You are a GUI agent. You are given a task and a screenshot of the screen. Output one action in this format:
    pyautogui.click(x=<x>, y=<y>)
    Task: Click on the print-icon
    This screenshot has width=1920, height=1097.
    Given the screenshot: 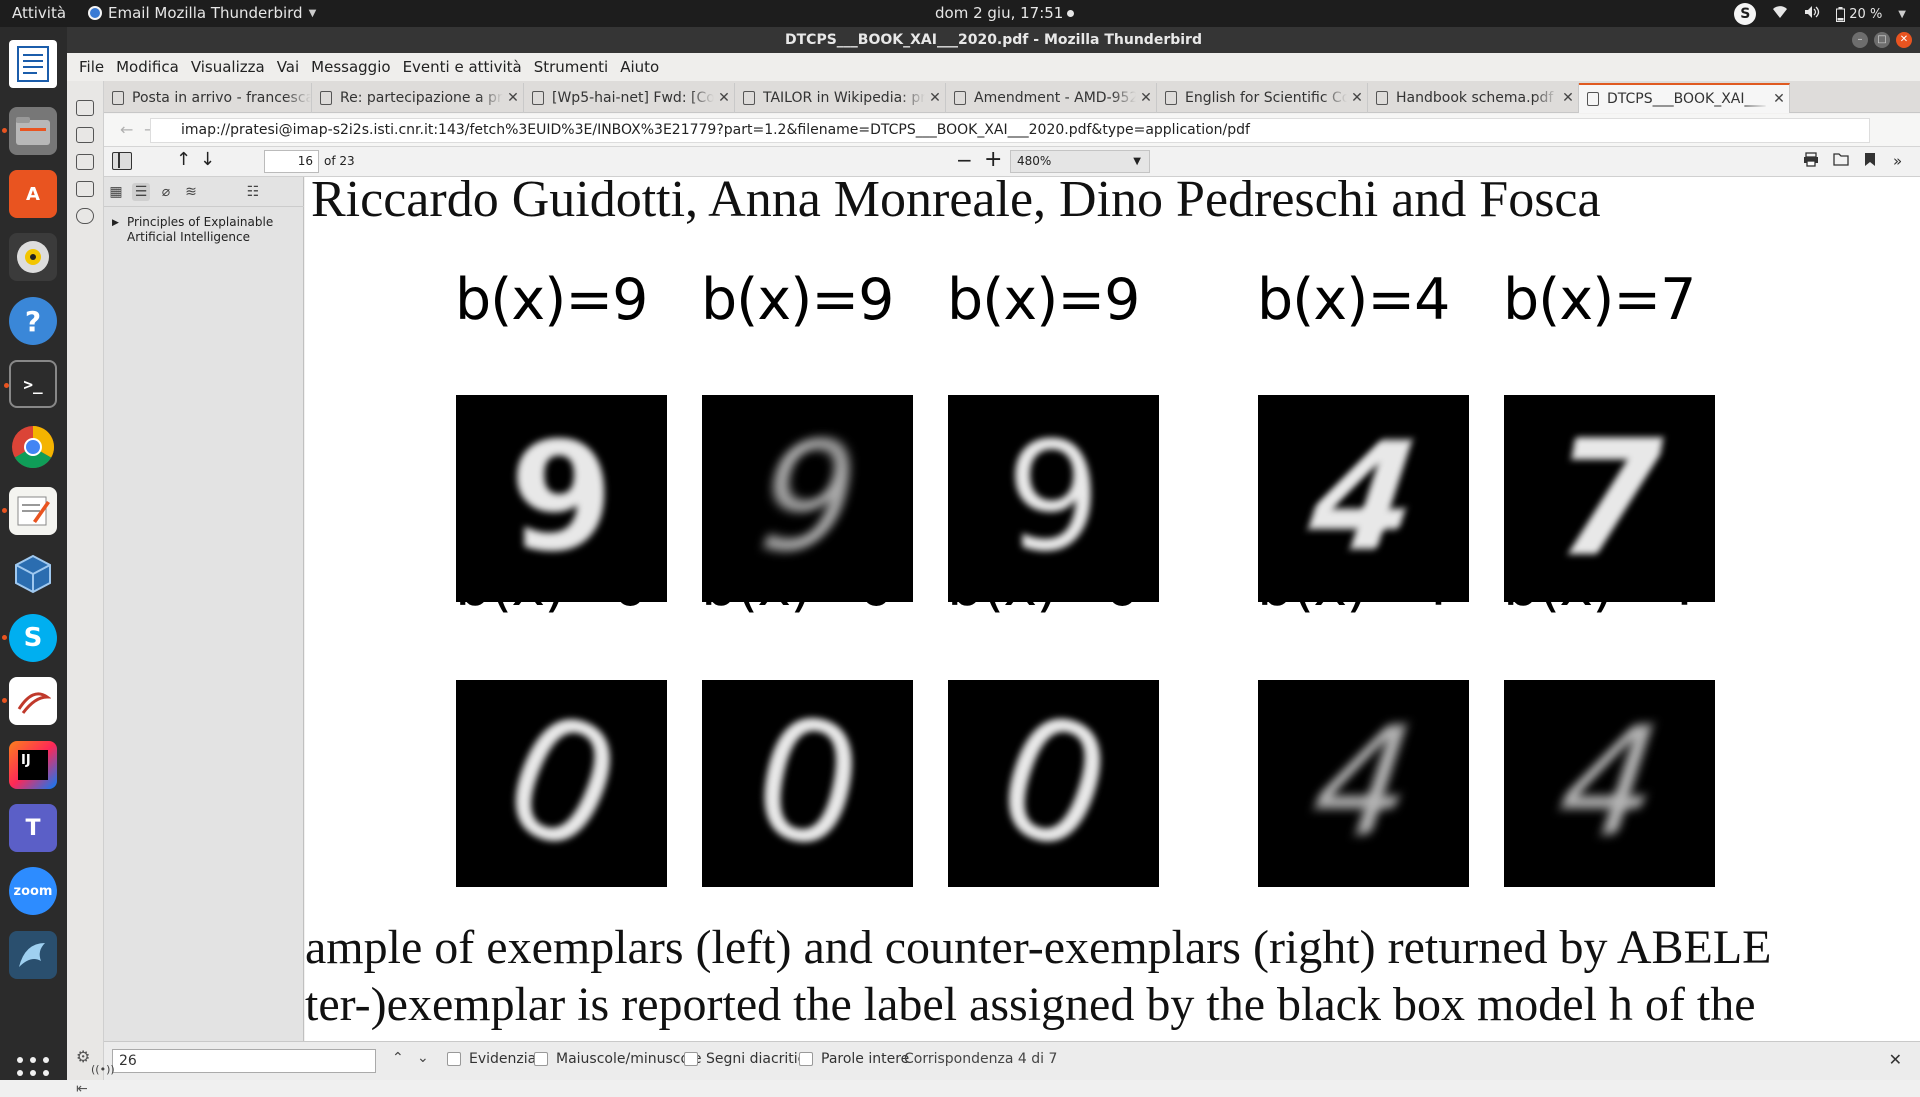 What is the action you would take?
    pyautogui.click(x=1811, y=161)
    